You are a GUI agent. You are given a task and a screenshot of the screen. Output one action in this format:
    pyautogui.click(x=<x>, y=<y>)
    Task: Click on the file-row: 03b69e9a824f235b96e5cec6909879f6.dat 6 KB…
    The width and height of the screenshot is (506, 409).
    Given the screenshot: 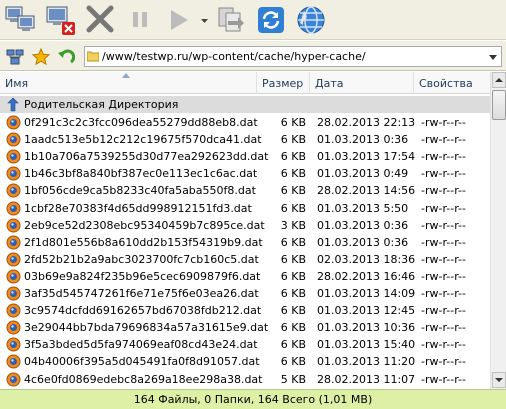 What is the action you would take?
    pyautogui.click(x=245, y=276)
    